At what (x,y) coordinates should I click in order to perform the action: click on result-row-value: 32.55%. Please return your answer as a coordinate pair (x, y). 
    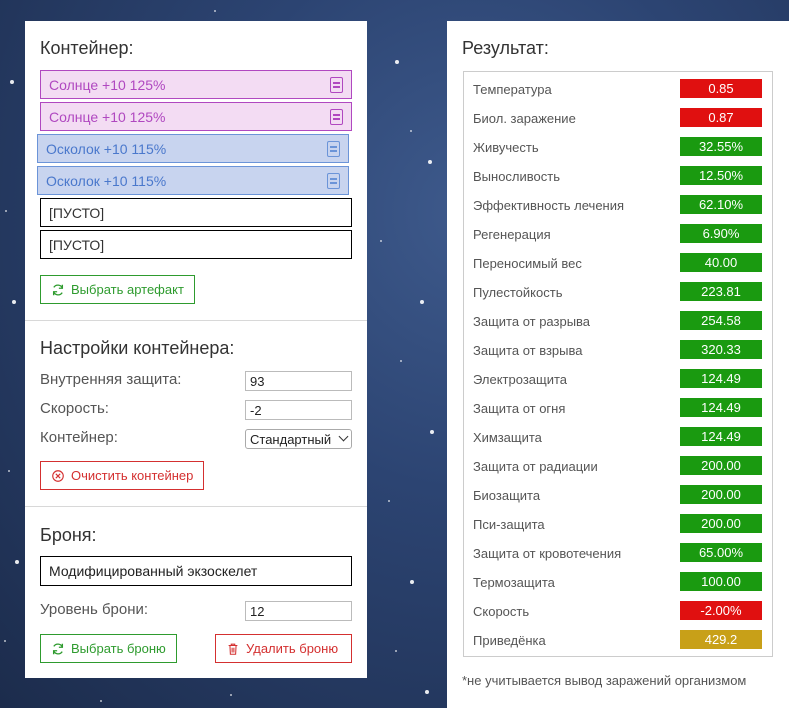
    Looking at the image, I should click on (721, 146).